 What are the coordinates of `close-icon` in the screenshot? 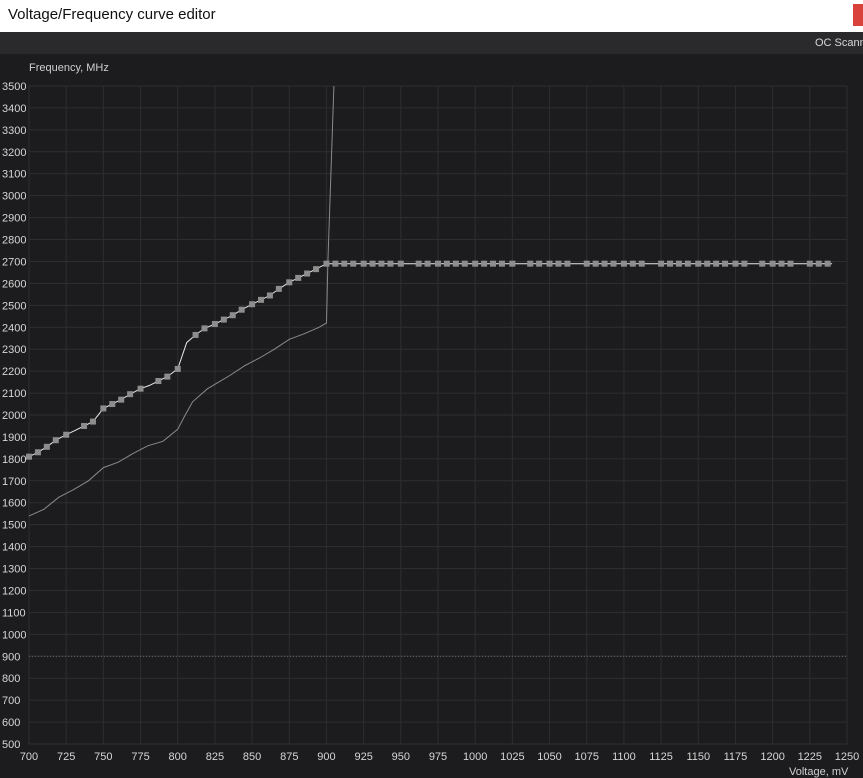 It's located at (858, 15).